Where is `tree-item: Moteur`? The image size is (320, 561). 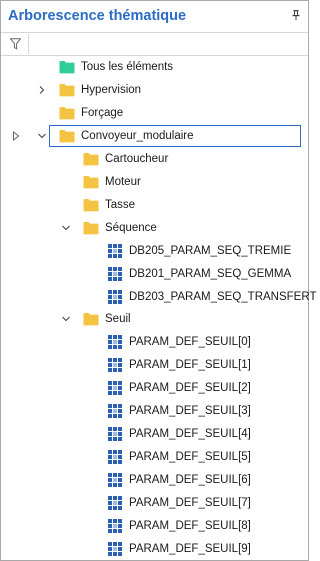
tree-item: Moteur is located at coordinates (154, 183).